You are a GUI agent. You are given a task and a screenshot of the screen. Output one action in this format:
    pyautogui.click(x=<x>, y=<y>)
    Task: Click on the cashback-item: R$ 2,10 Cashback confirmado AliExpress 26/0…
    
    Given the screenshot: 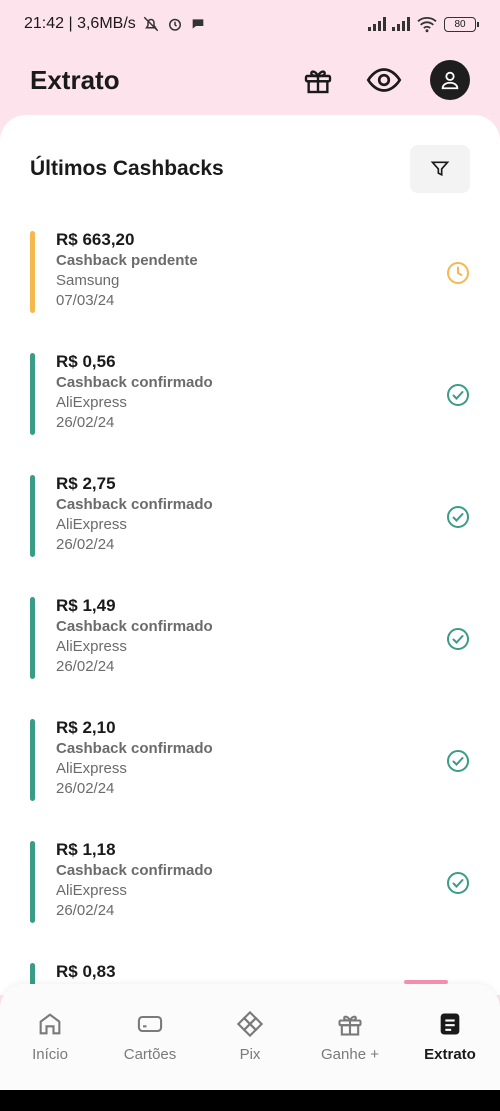 What is the action you would take?
    pyautogui.click(x=250, y=774)
    